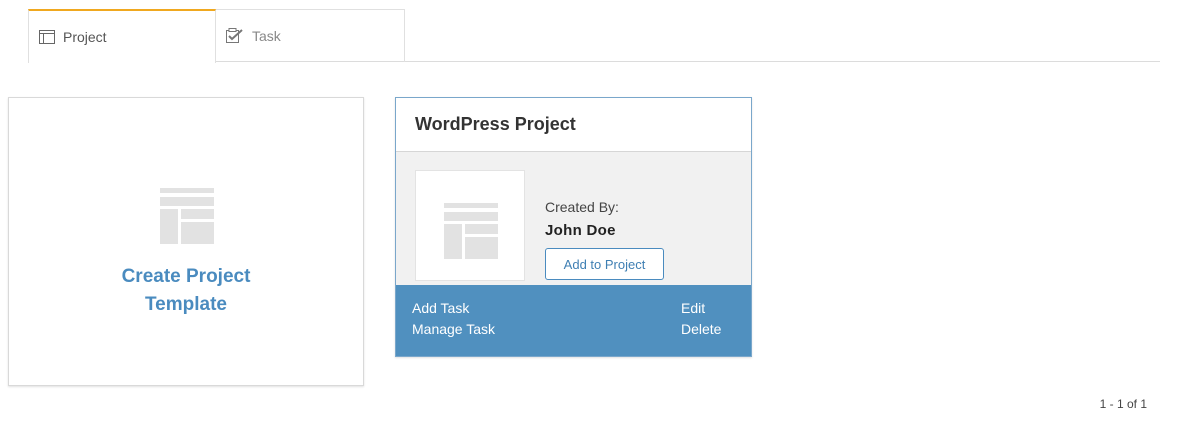 The width and height of the screenshot is (1188, 435). Describe the element at coordinates (235, 36) in the screenshot. I see `task-check-icon` at that location.